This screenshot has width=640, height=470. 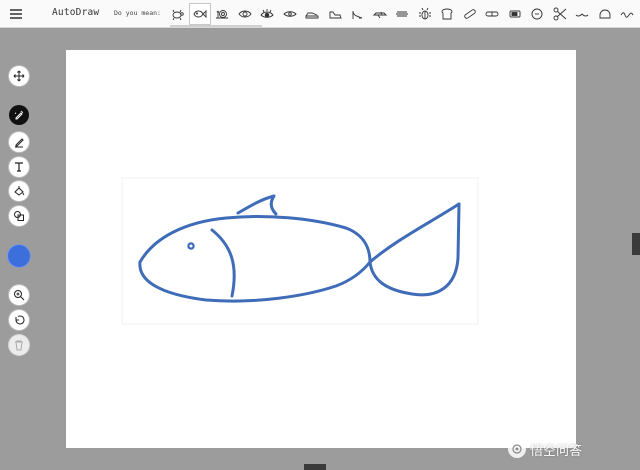 I want to click on bottom-scroll-handle, so click(x=315, y=467).